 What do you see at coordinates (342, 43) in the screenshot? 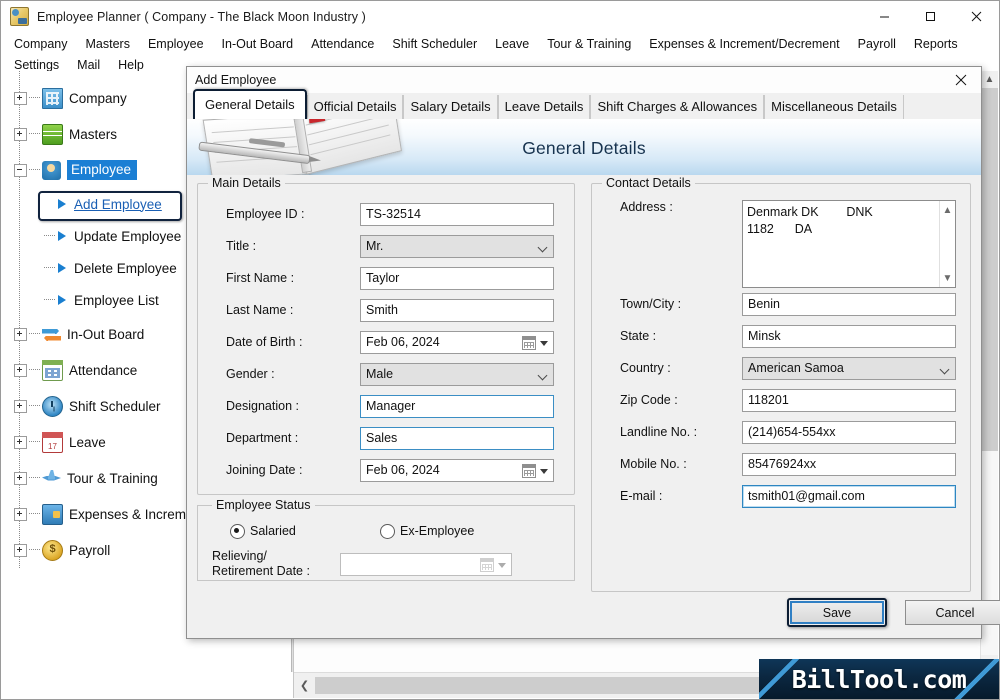
I see `menu-item-attendance: Attendance` at bounding box center [342, 43].